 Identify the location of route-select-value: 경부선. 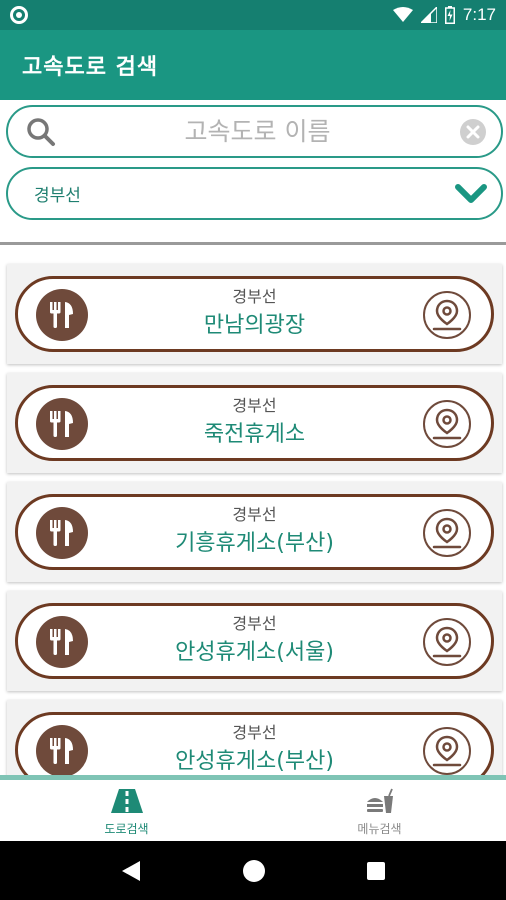
(57, 196).